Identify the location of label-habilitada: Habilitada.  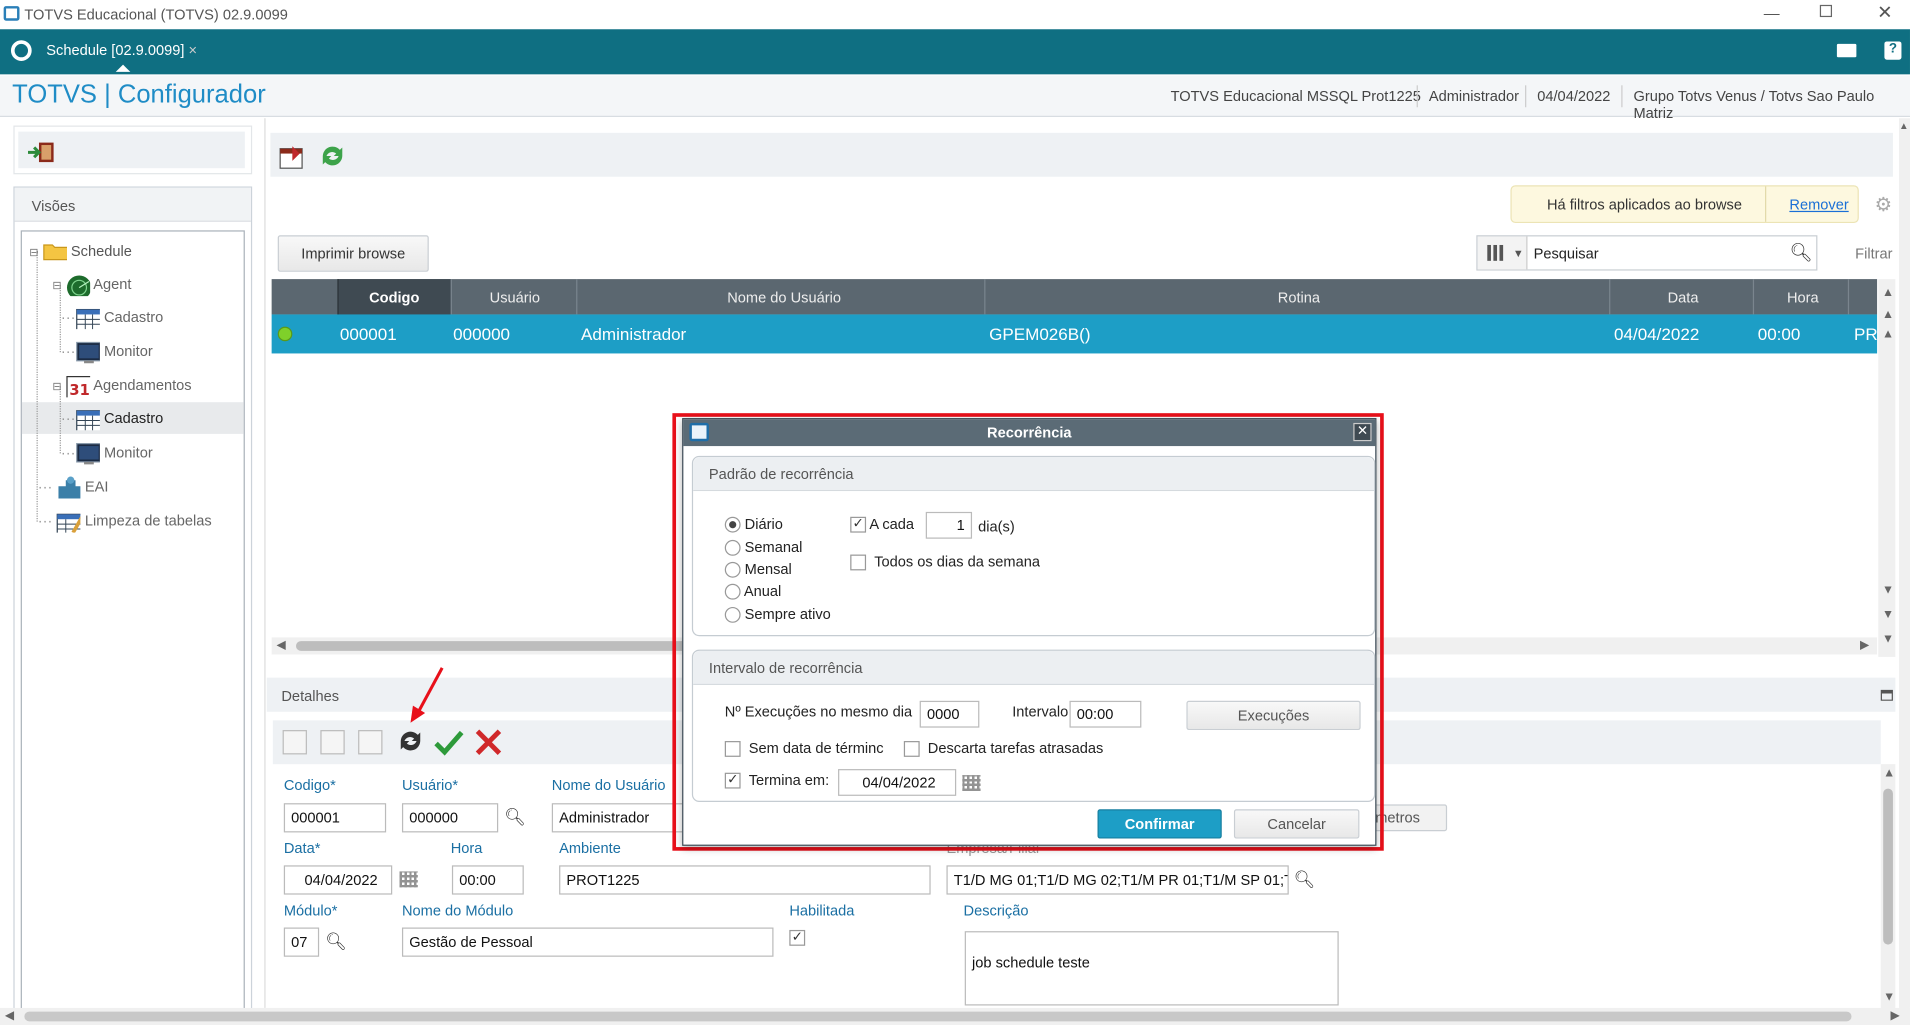
(822, 910).